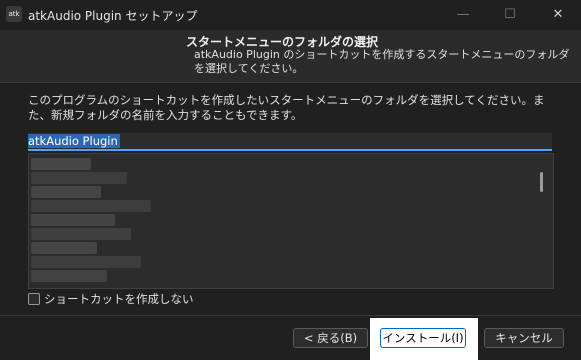 The width and height of the screenshot is (581, 360). I want to click on window-title: atkAudio Plugin セットアップ, so click(113, 16).